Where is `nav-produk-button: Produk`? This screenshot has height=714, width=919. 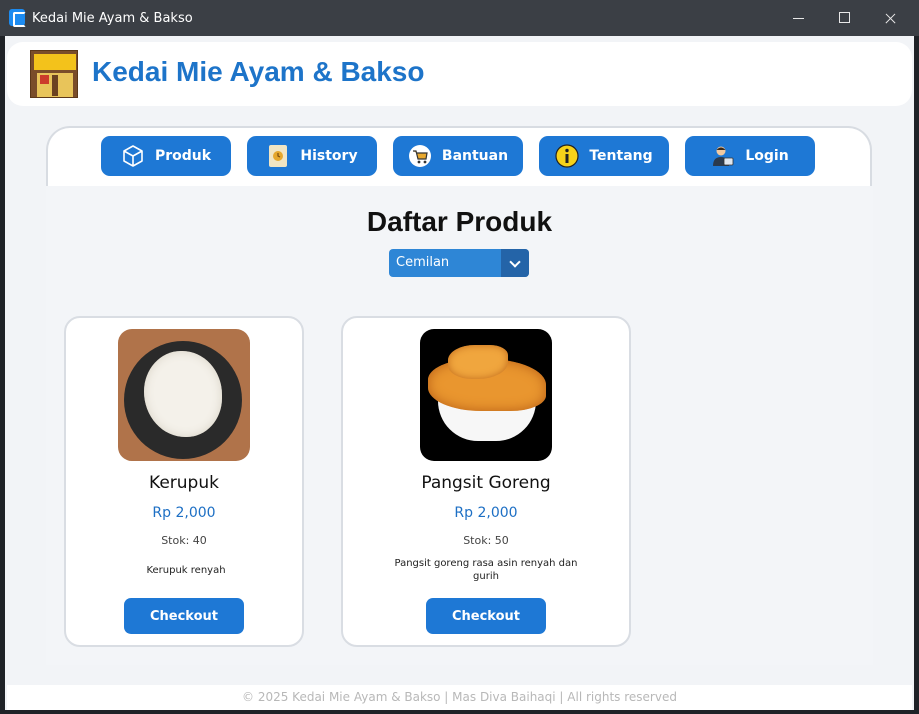 nav-produk-button: Produk is located at coordinates (166, 156).